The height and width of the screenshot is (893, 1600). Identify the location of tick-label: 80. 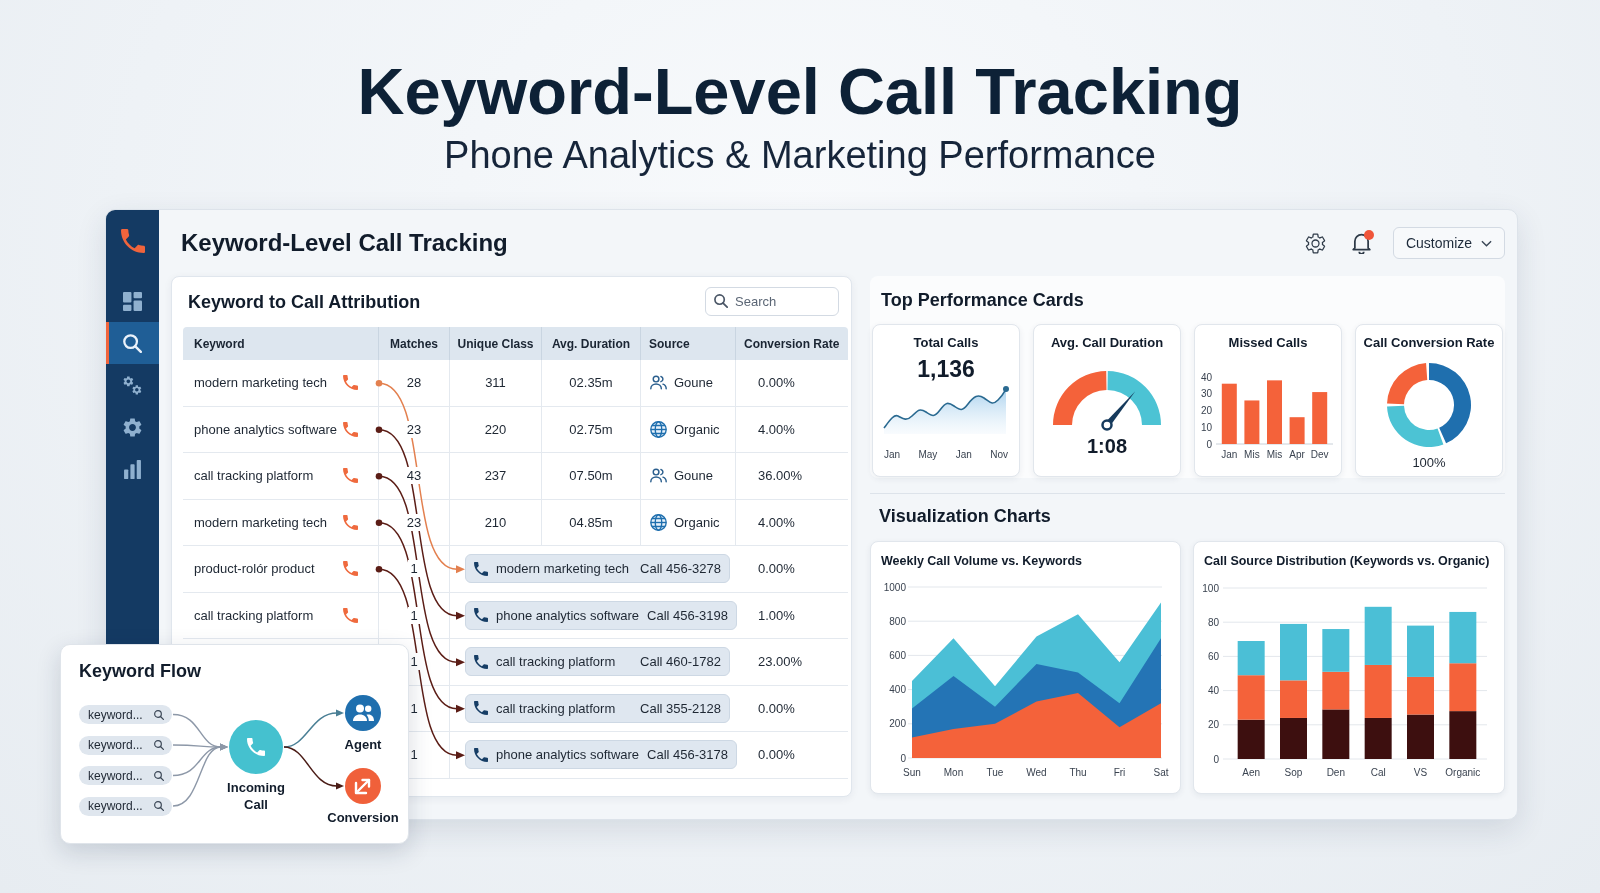
(1213, 622).